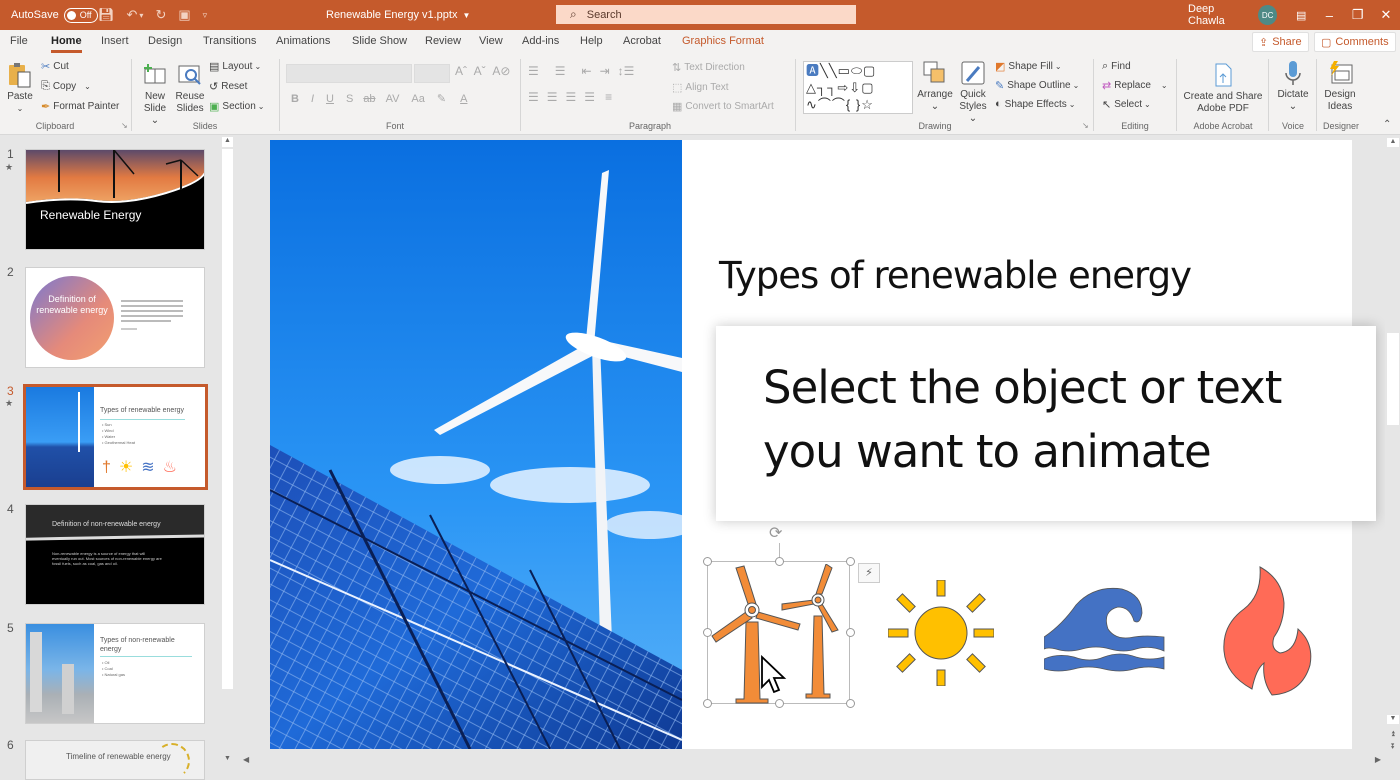 The image size is (1400, 780). I want to click on drawing-launcher-icon: ↘, so click(1085, 125).